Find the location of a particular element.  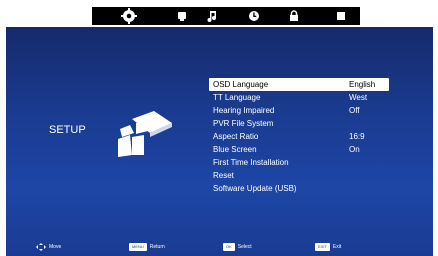

footer-return: MENU Return is located at coordinates (147, 247).